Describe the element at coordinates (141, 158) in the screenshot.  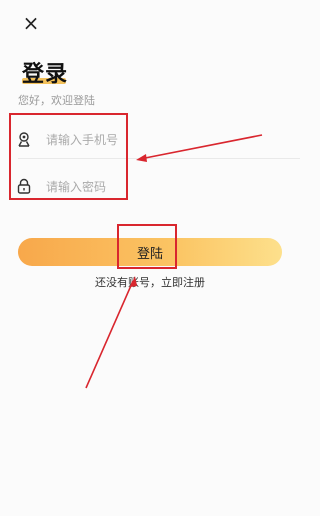
I see `arrowhead-inputs` at that location.